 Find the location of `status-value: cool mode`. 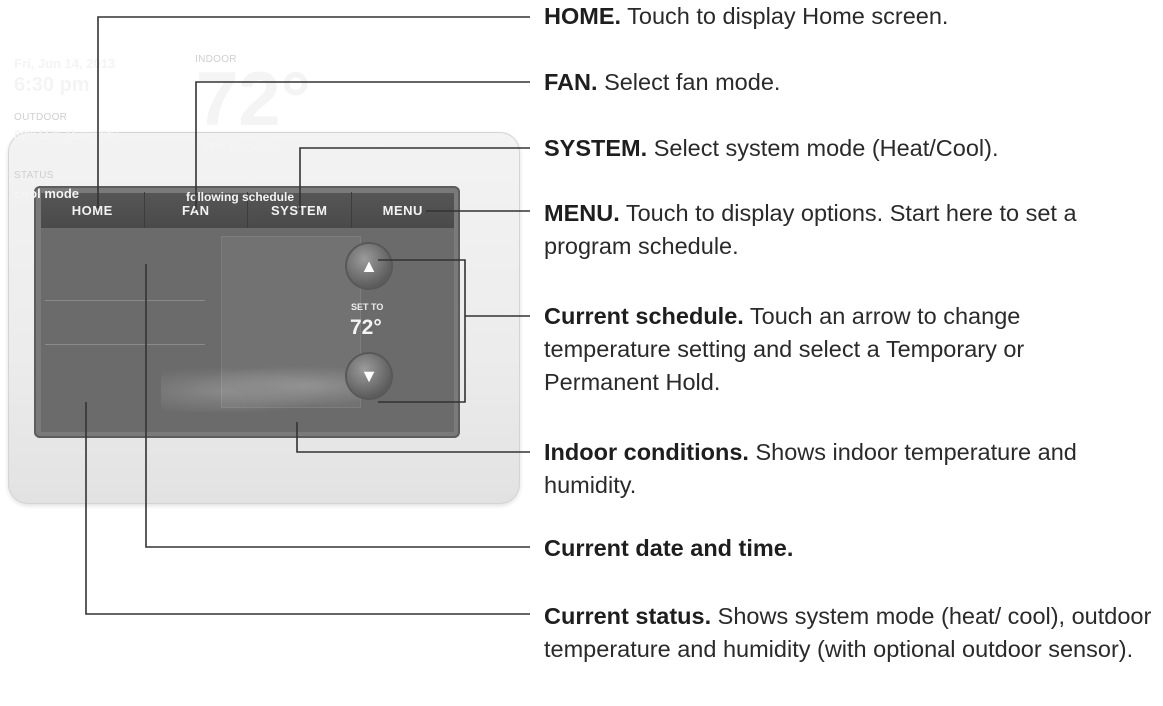

status-value: cool mode is located at coordinates (47, 193).